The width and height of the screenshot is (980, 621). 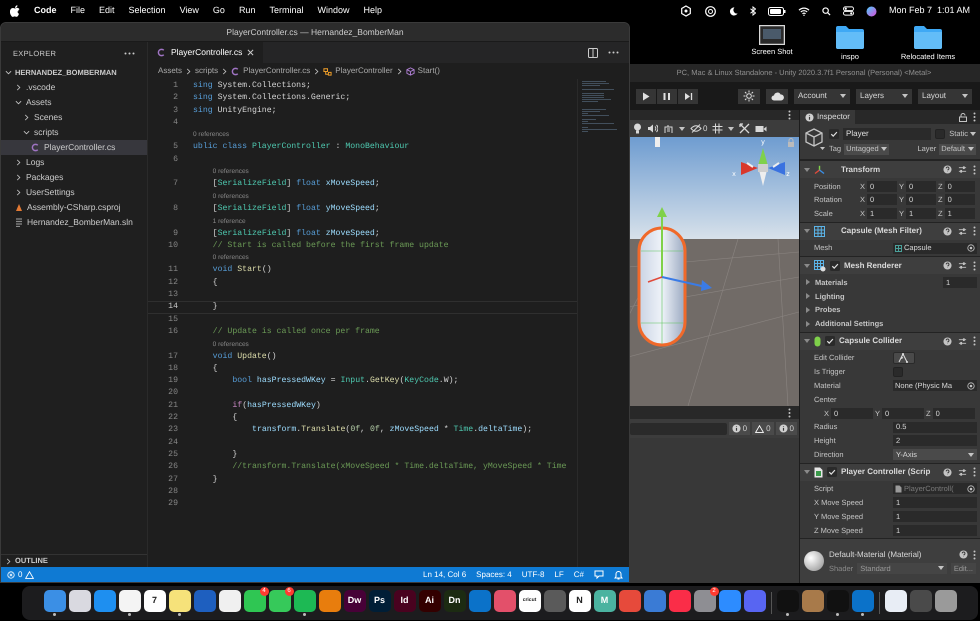 I want to click on close-icon, so click(x=250, y=52).